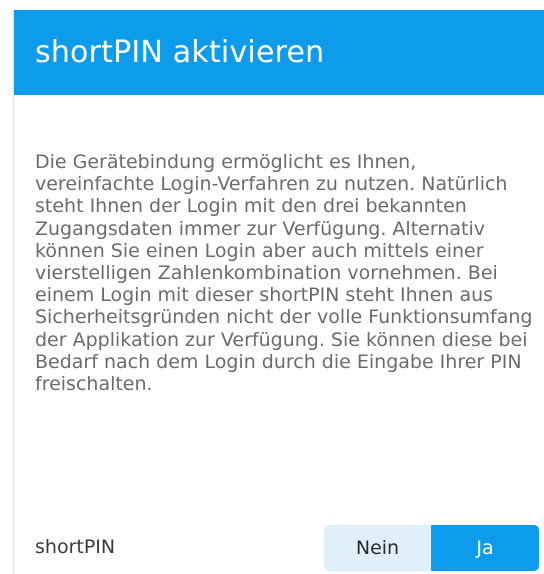 Image resolution: width=544 pixels, height=574 pixels. Describe the element at coordinates (279, 548) in the screenshot. I see `shortpin-setting-row: shortPIN Nein Ja` at that location.